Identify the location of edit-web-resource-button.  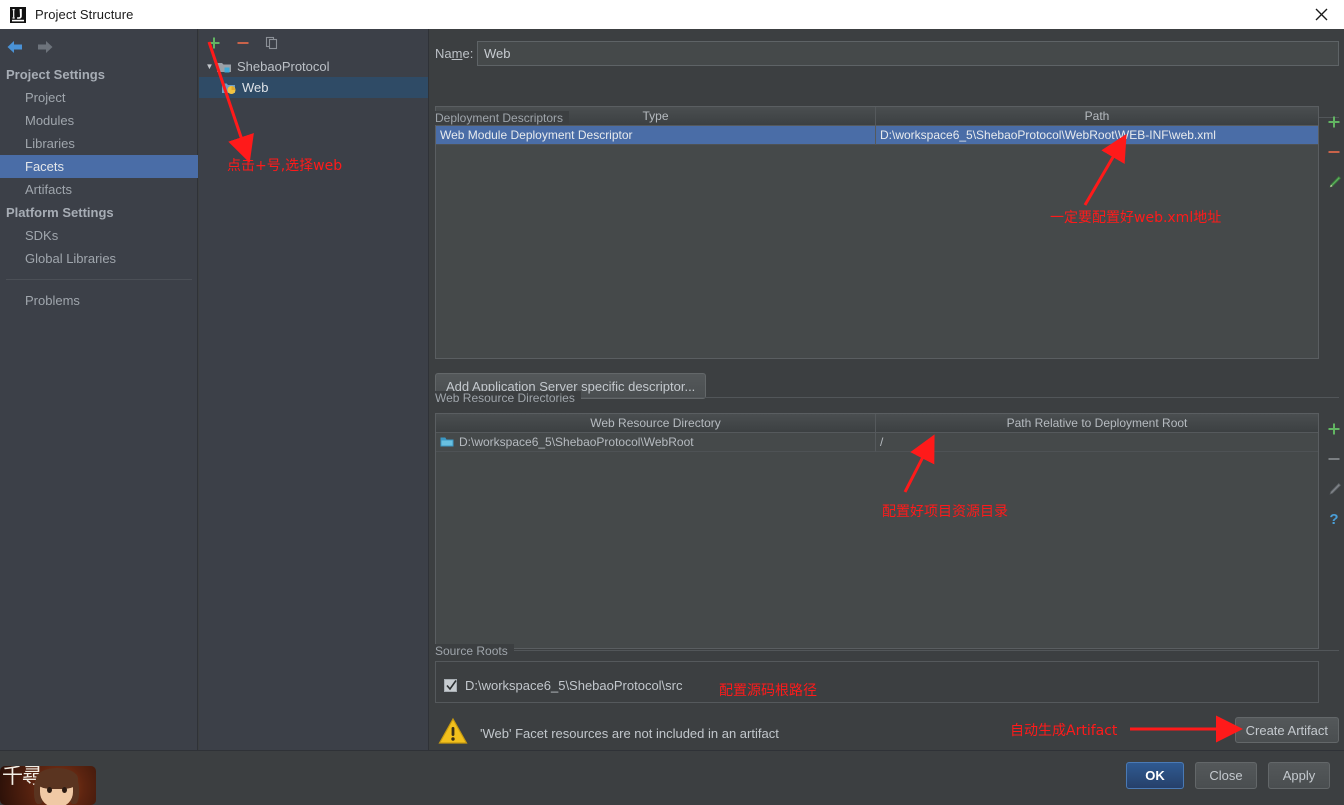
(1332, 489).